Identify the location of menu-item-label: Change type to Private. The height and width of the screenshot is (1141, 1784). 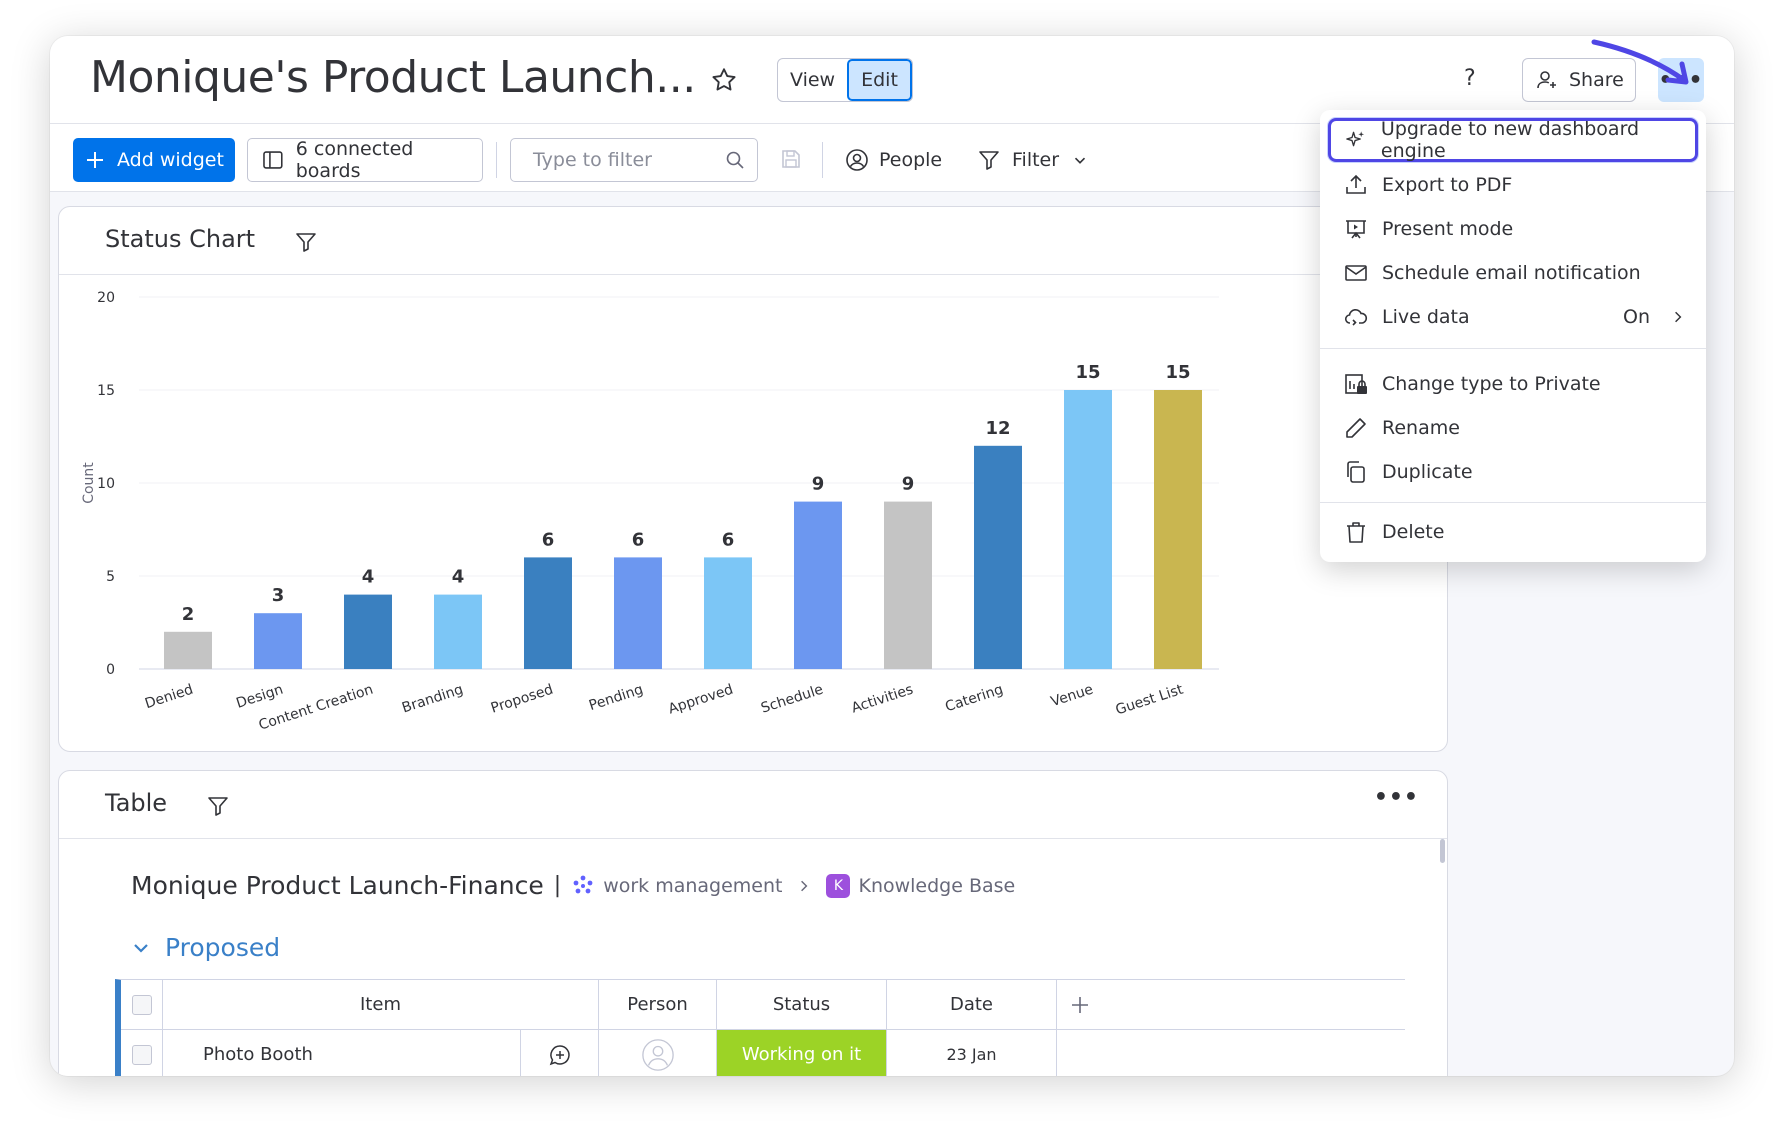
(1491, 384).